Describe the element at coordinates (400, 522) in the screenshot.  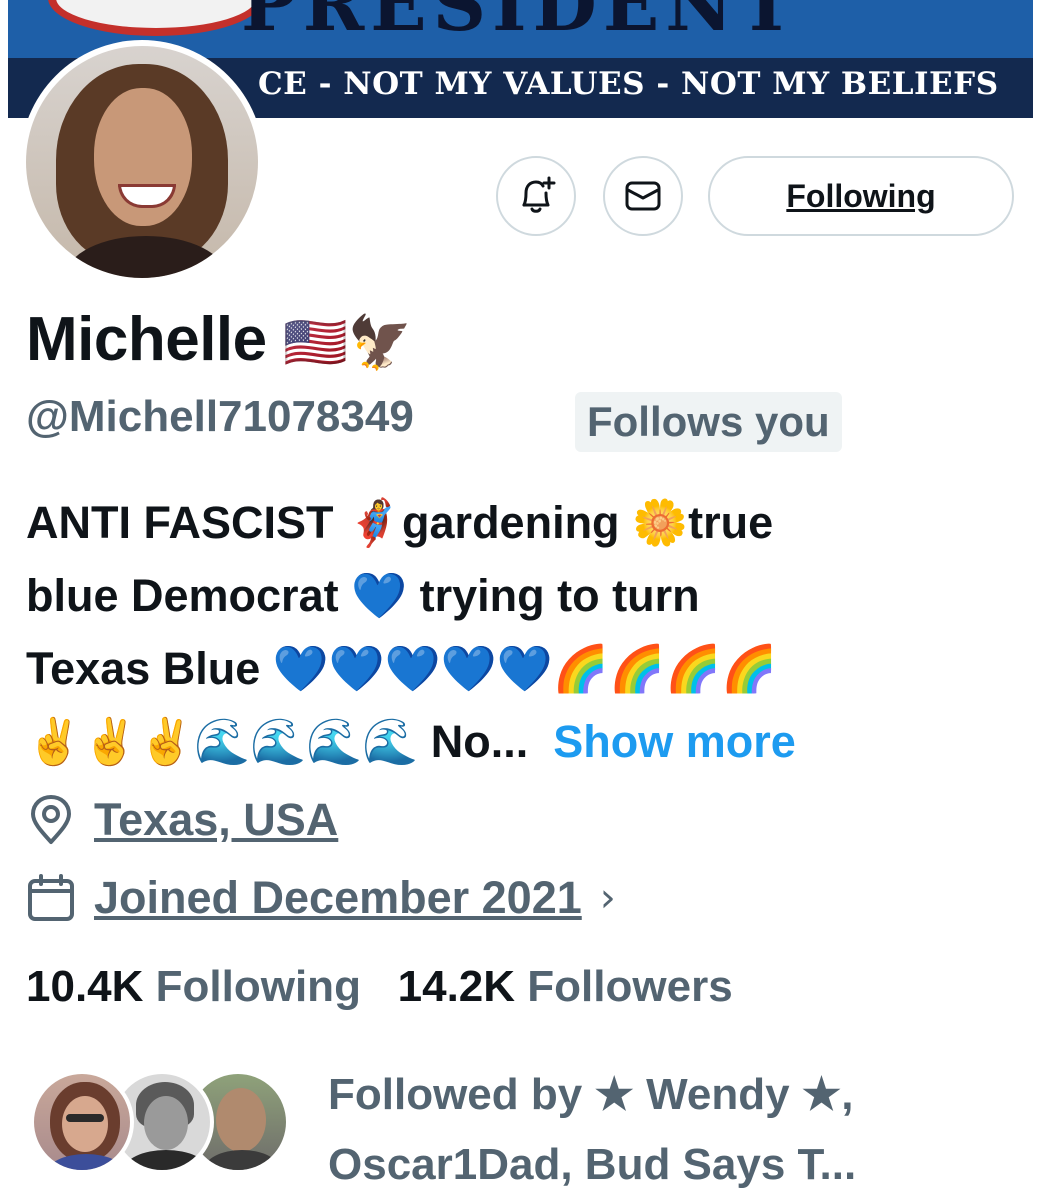
I see `bio-line: ANTI FASCIST 🦸‍♀️gardening 🌼true` at that location.